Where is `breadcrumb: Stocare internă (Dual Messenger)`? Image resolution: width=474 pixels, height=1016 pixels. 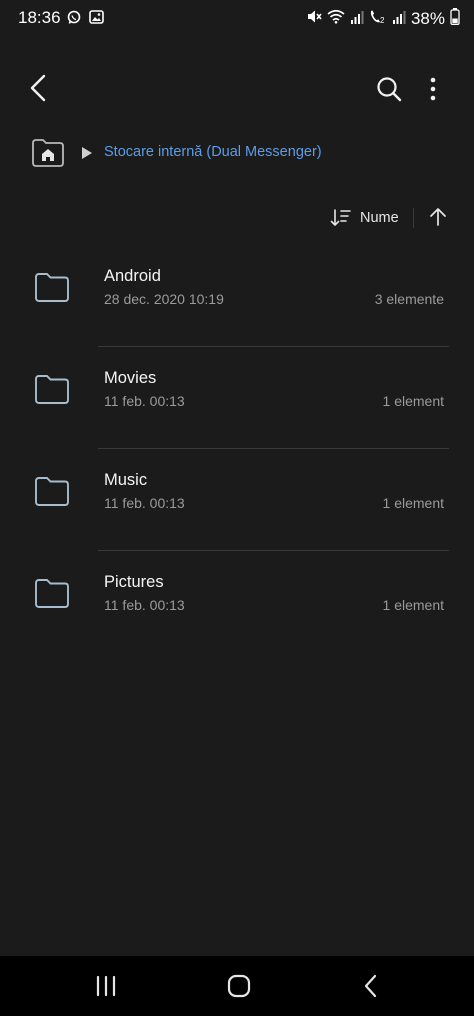 breadcrumb: Stocare internă (Dual Messenger) is located at coordinates (237, 154).